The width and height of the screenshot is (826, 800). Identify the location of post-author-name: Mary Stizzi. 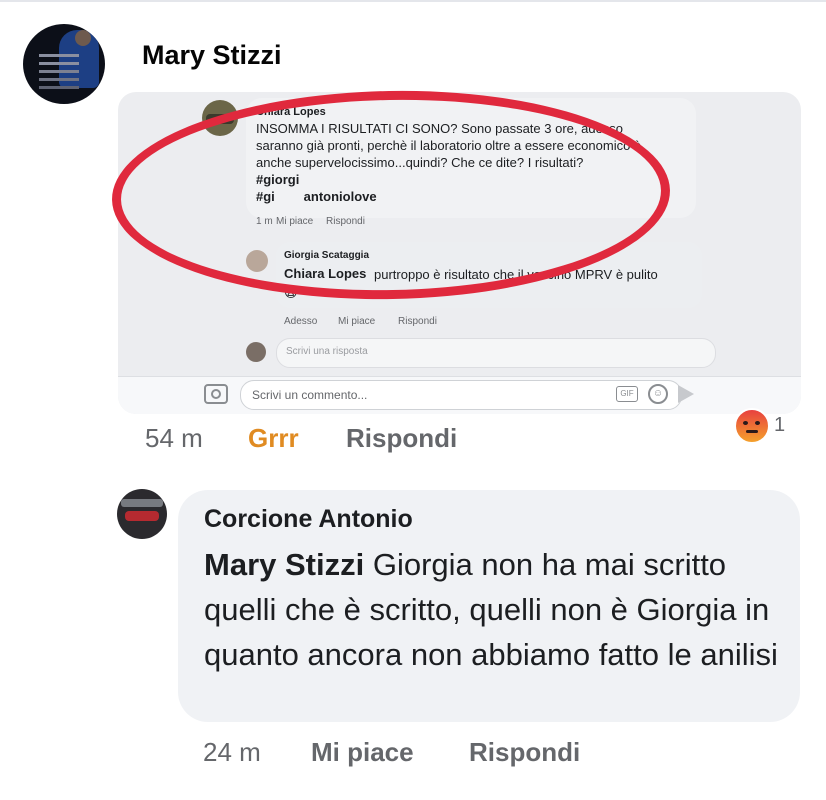
(212, 55).